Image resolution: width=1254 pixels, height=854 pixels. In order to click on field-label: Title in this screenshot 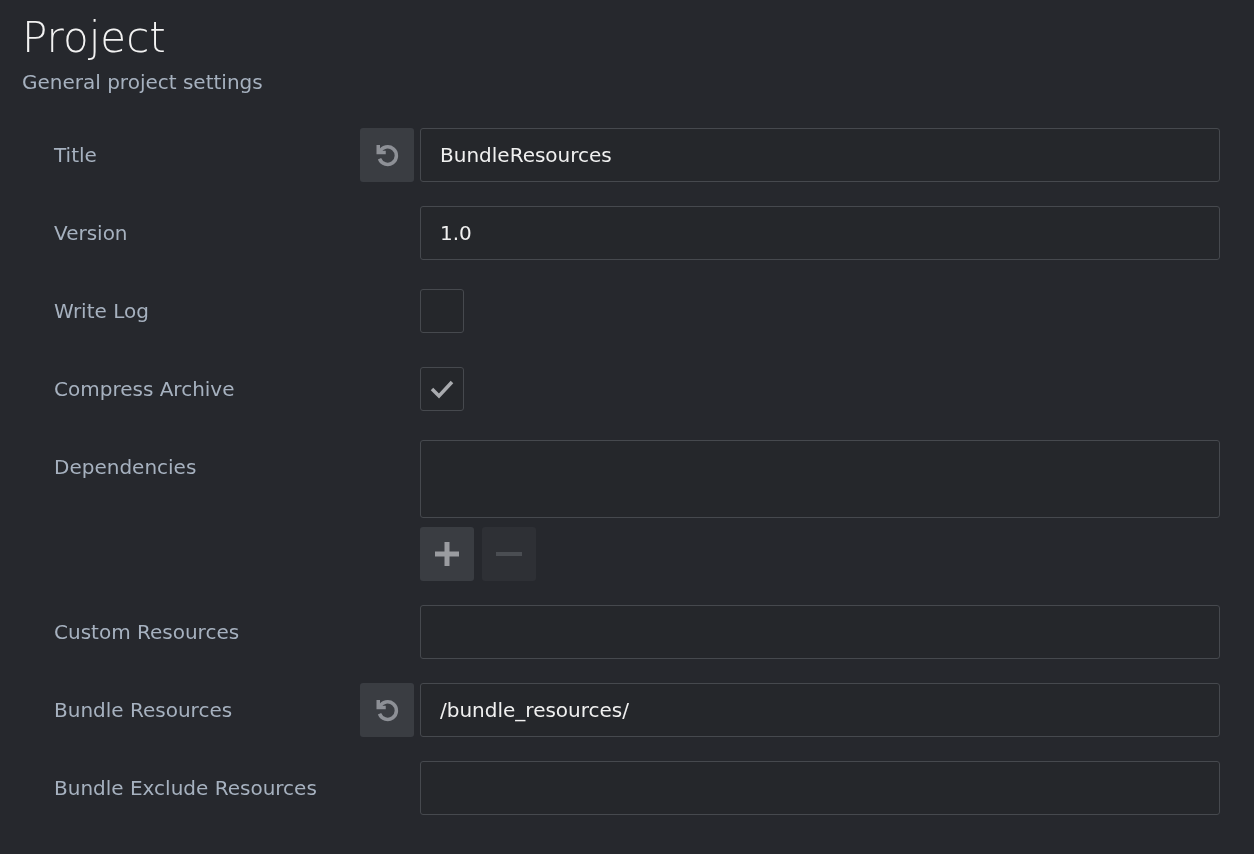, I will do `click(75, 155)`.